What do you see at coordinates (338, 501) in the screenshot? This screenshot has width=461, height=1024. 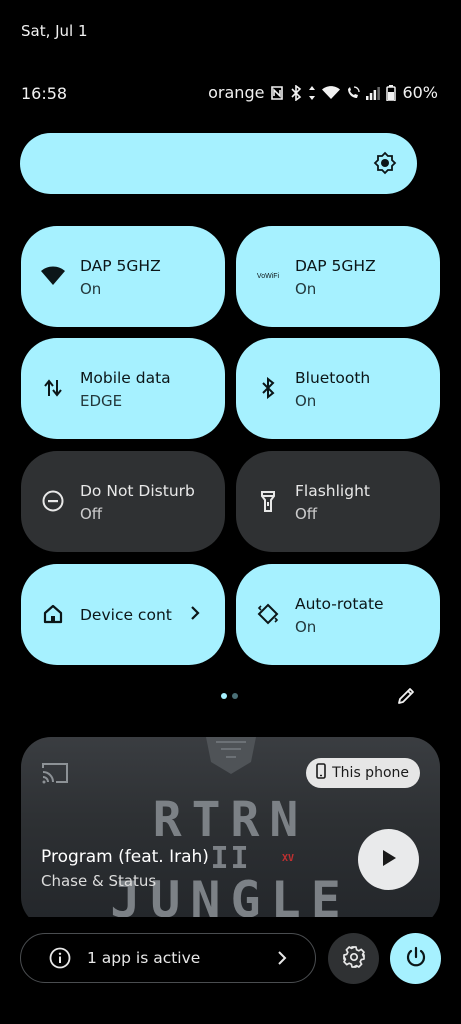 I see `tile-flashlight: Flashlight Off` at bounding box center [338, 501].